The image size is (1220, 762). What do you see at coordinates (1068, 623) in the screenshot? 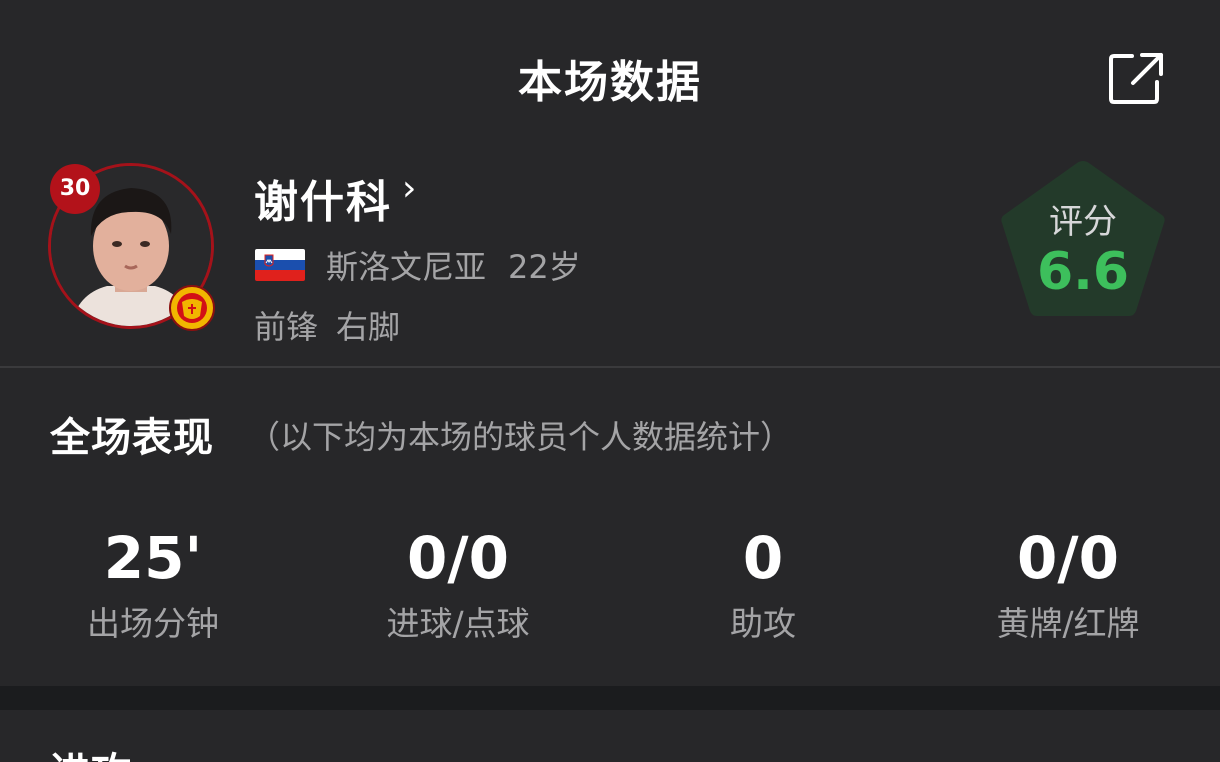
I see `stat-label: 黄牌/红牌` at bounding box center [1068, 623].